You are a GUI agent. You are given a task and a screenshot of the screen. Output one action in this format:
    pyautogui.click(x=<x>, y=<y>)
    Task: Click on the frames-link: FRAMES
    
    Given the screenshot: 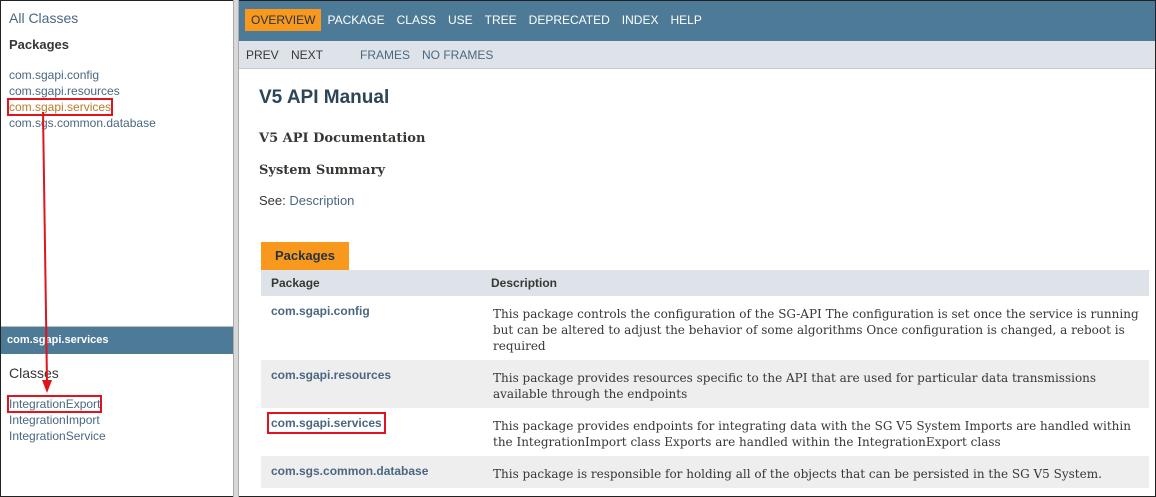 What is the action you would take?
    pyautogui.click(x=385, y=55)
    